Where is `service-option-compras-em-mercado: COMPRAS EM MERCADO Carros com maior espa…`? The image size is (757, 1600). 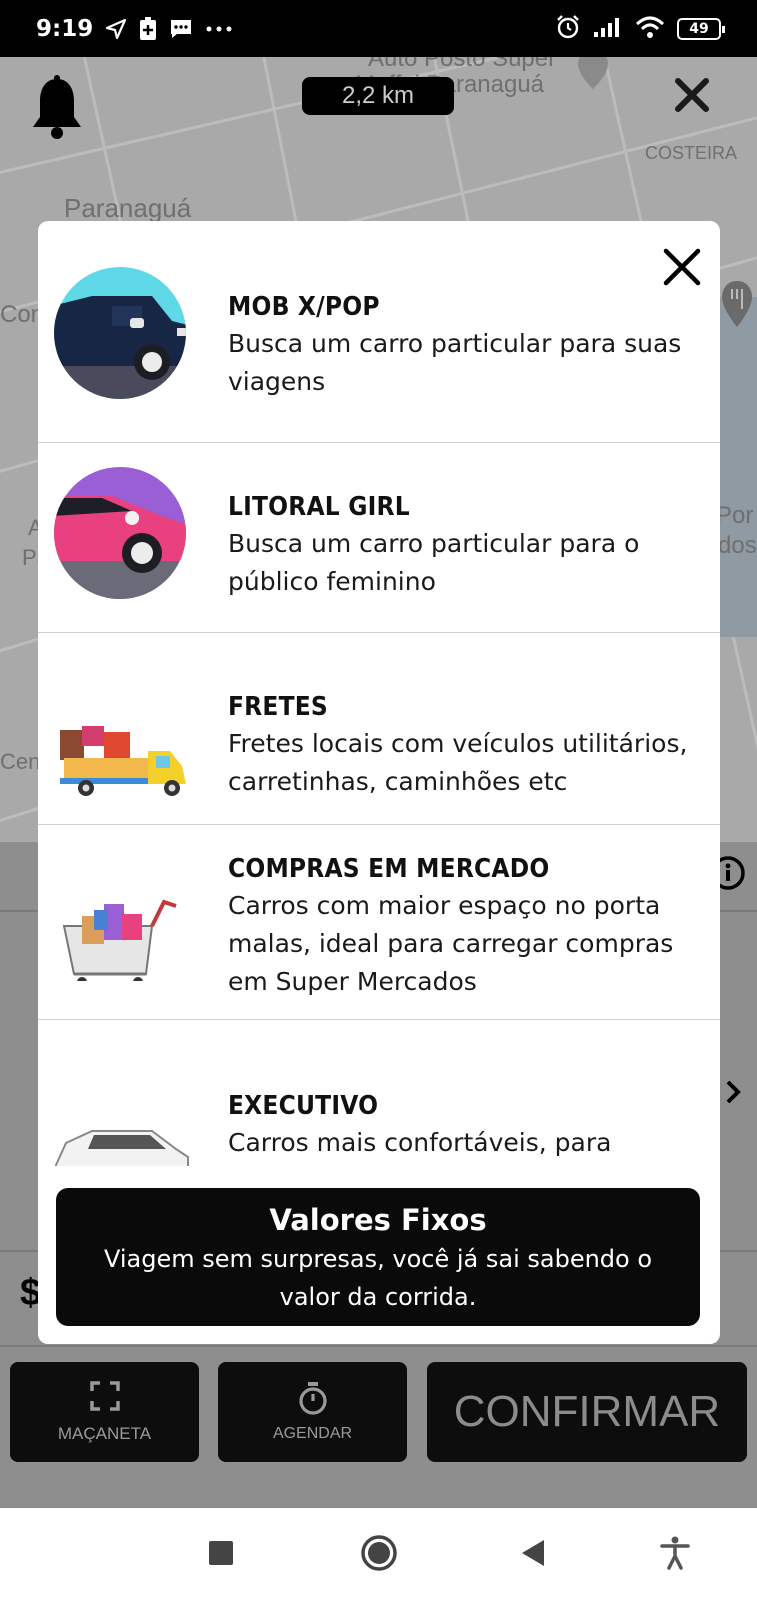
service-option-compras-em-mercado: COMPRAS EM MERCADO Carros com maior espa… is located at coordinates (379, 900).